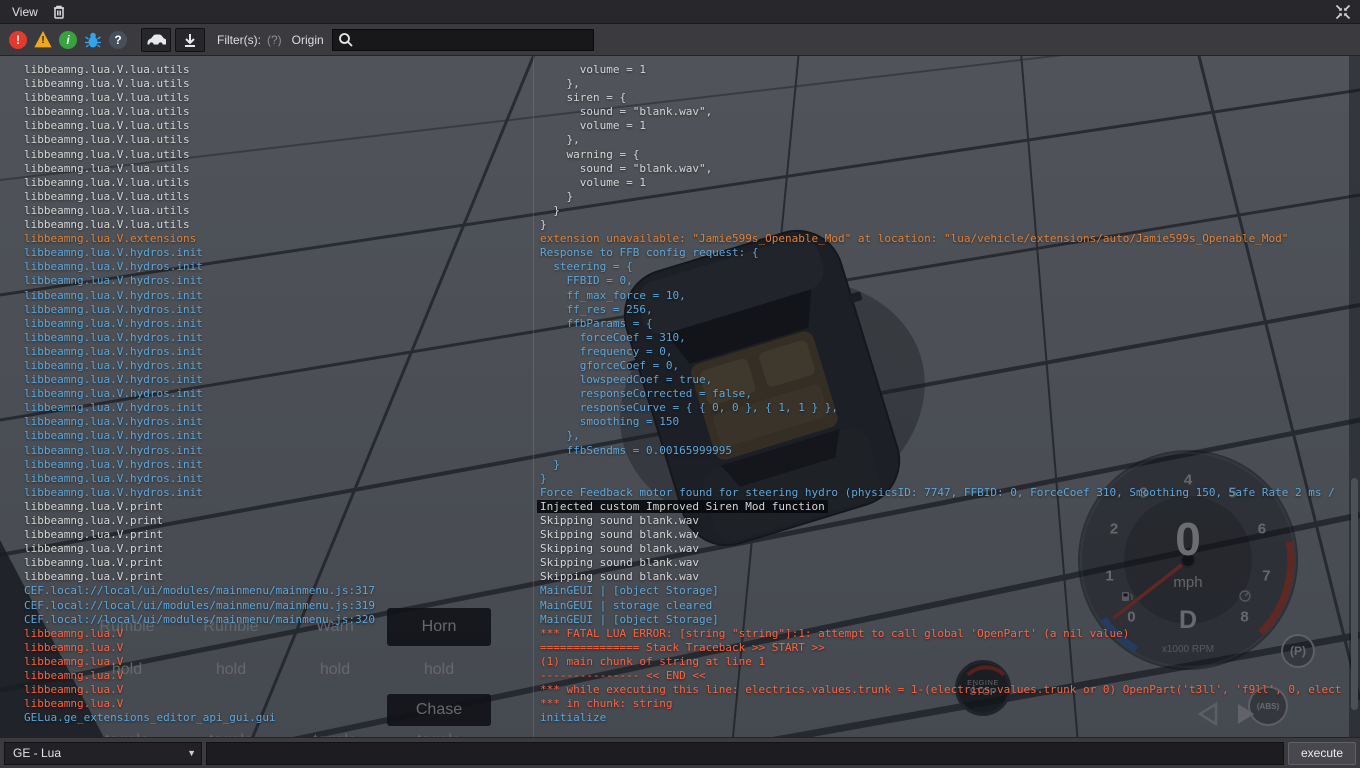 The image size is (1360, 768). Describe the element at coordinates (680, 479) in the screenshot. I see `console-row: libbeamng.lua.V.hydros.init}` at that location.